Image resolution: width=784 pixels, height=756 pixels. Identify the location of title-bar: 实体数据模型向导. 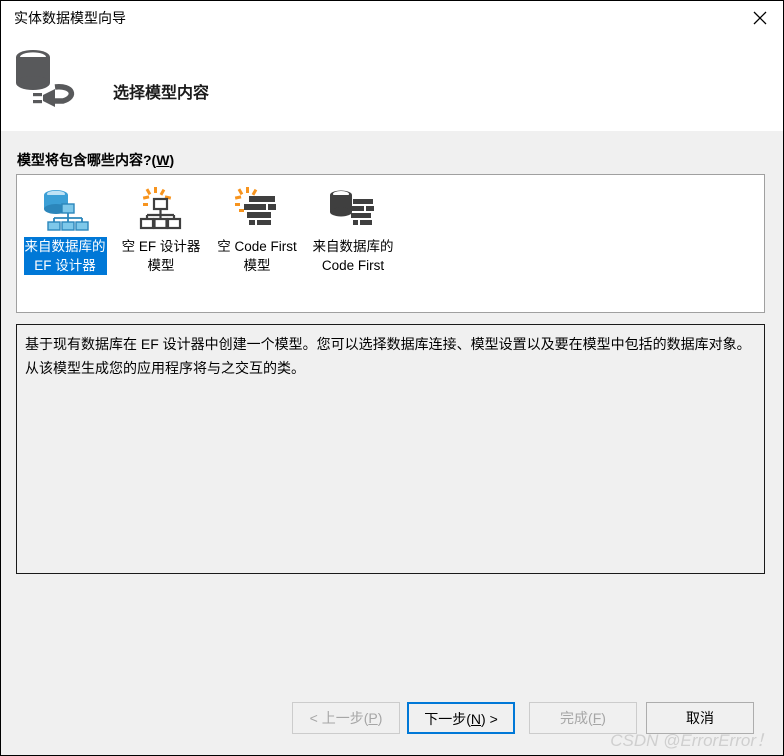
(392, 18).